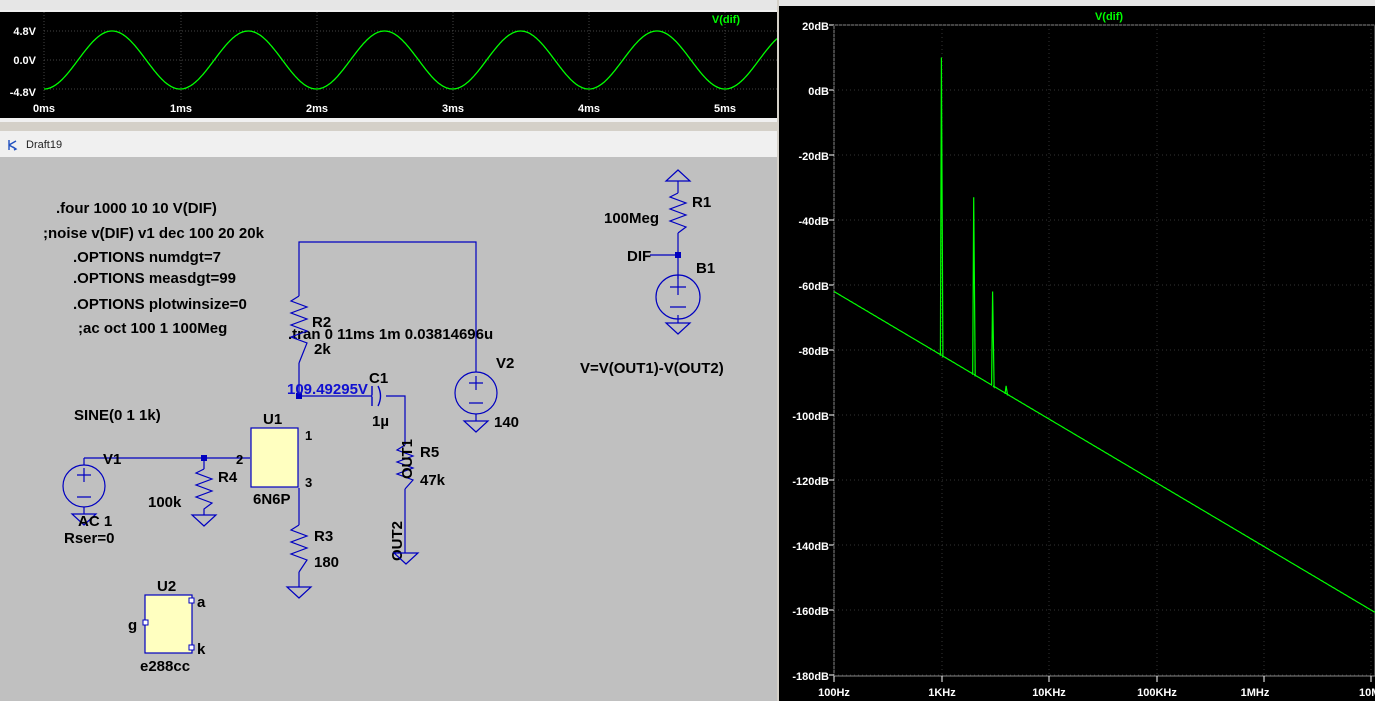 This screenshot has height=701, width=1375. Describe the element at coordinates (1367, 693) in the screenshot. I see `fft-x-tick: 10MHz` at that location.